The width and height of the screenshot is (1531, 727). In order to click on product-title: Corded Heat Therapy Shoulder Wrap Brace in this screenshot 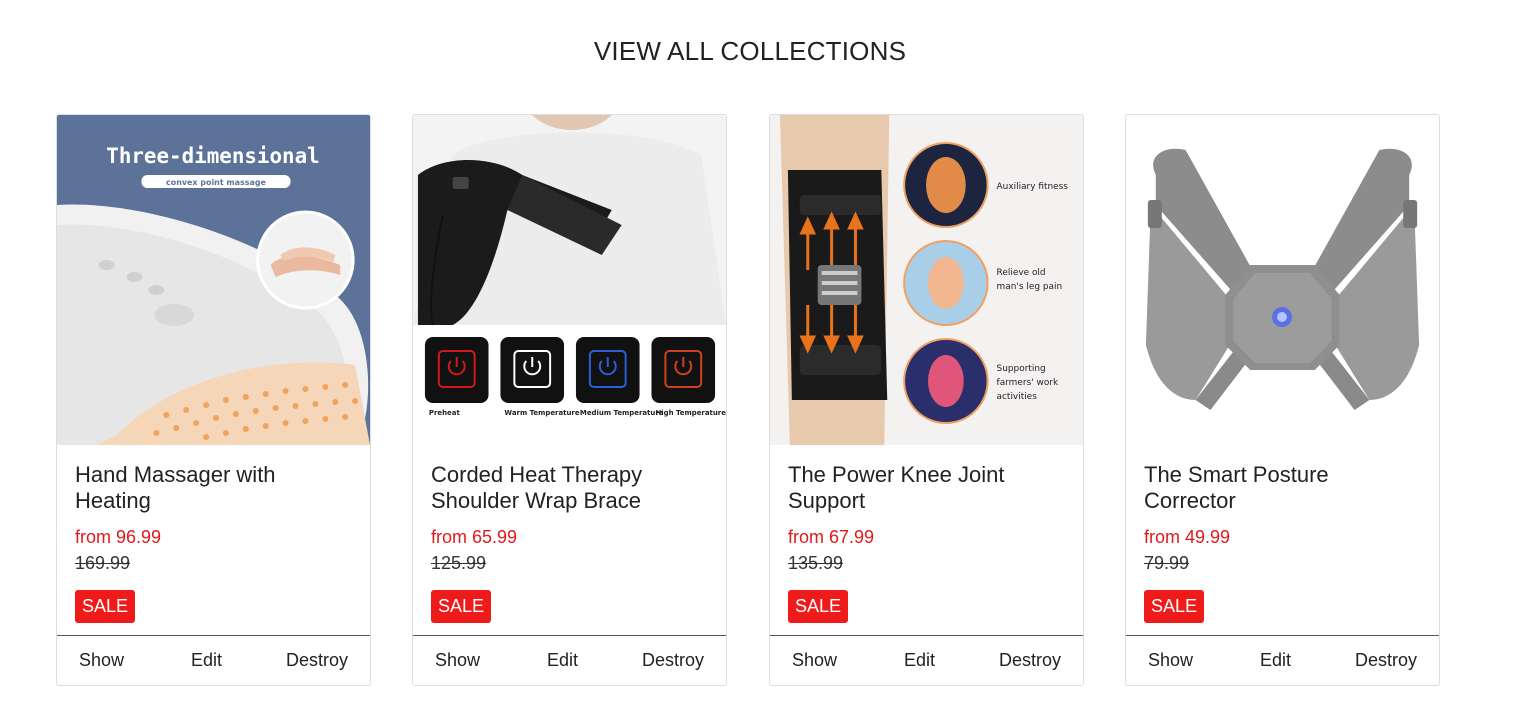, I will do `click(566, 488)`.